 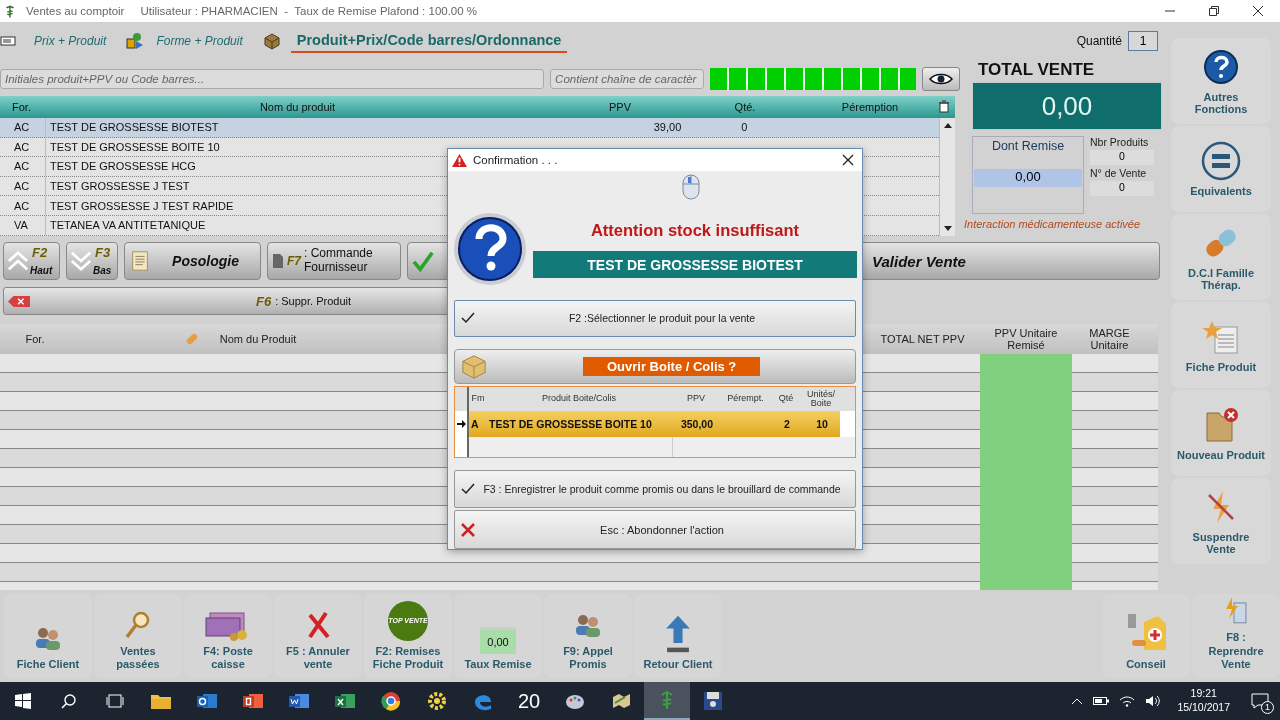 What do you see at coordinates (695, 264) in the screenshot?
I see `product-banner: TEST DE GROSSESSE BIOTEST` at bounding box center [695, 264].